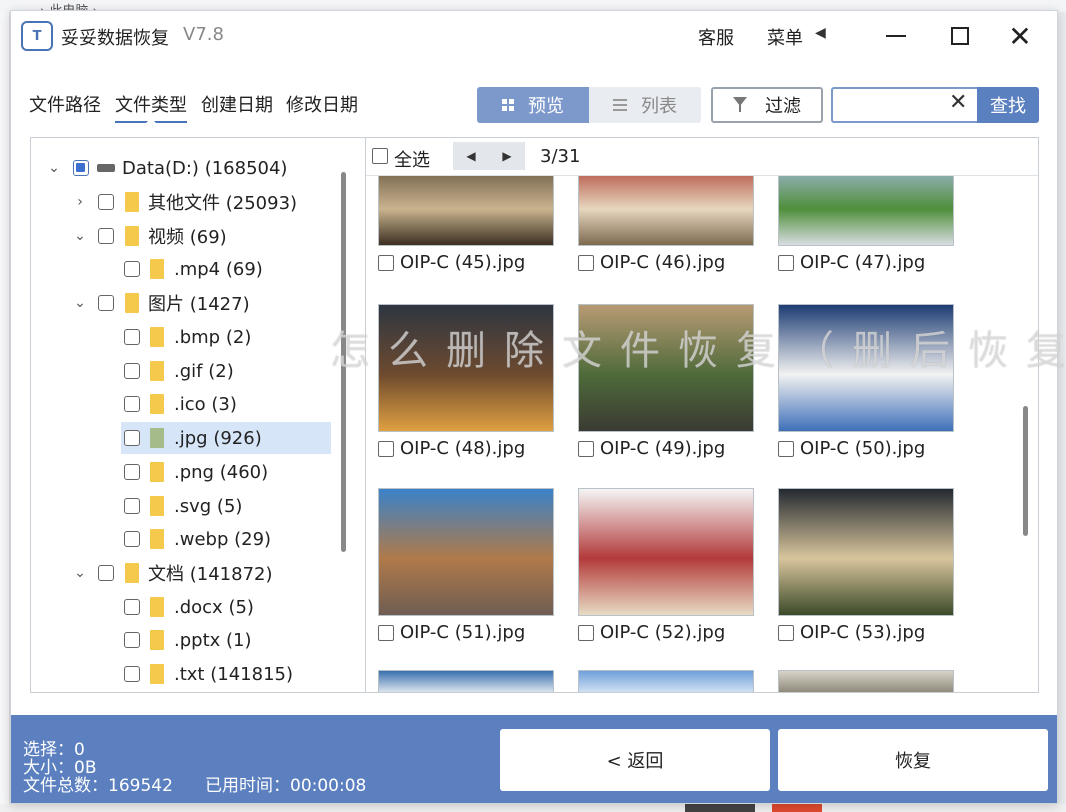  Describe the element at coordinates (645, 105) in the screenshot. I see `list-view-button: 列表` at that location.